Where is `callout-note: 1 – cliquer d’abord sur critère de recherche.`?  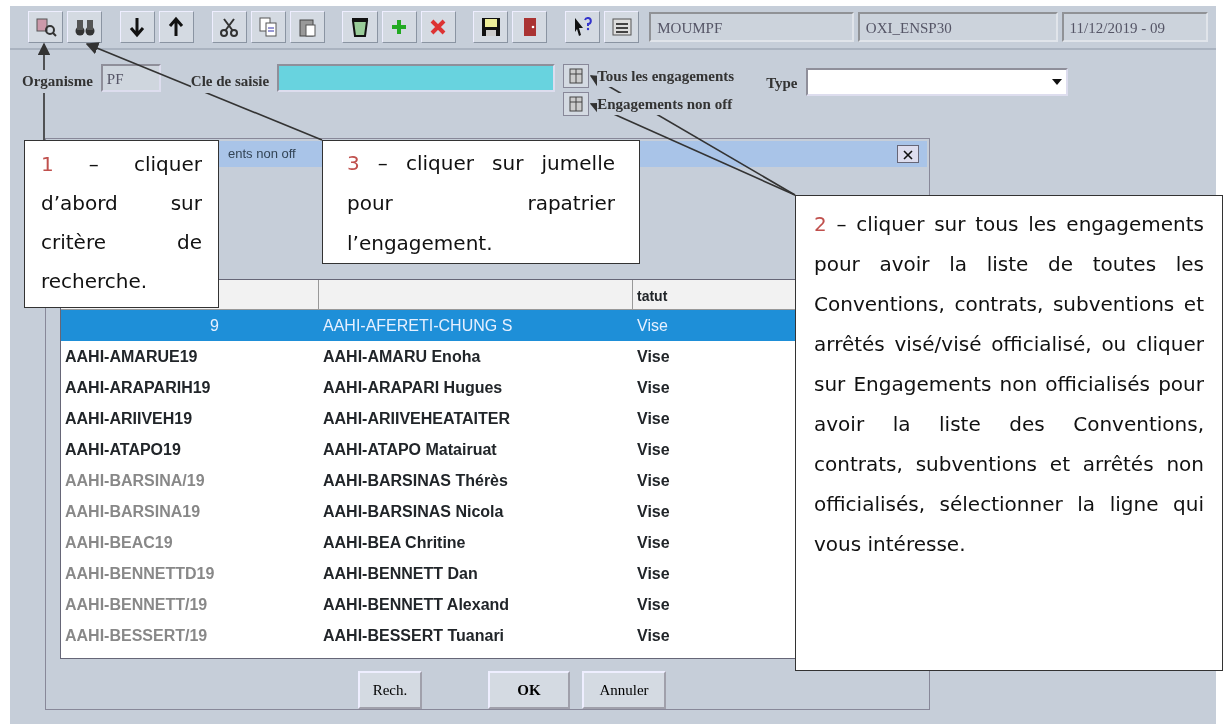
callout-note: 1 – cliquer d’abord sur critère de recherche. is located at coordinates (121, 224).